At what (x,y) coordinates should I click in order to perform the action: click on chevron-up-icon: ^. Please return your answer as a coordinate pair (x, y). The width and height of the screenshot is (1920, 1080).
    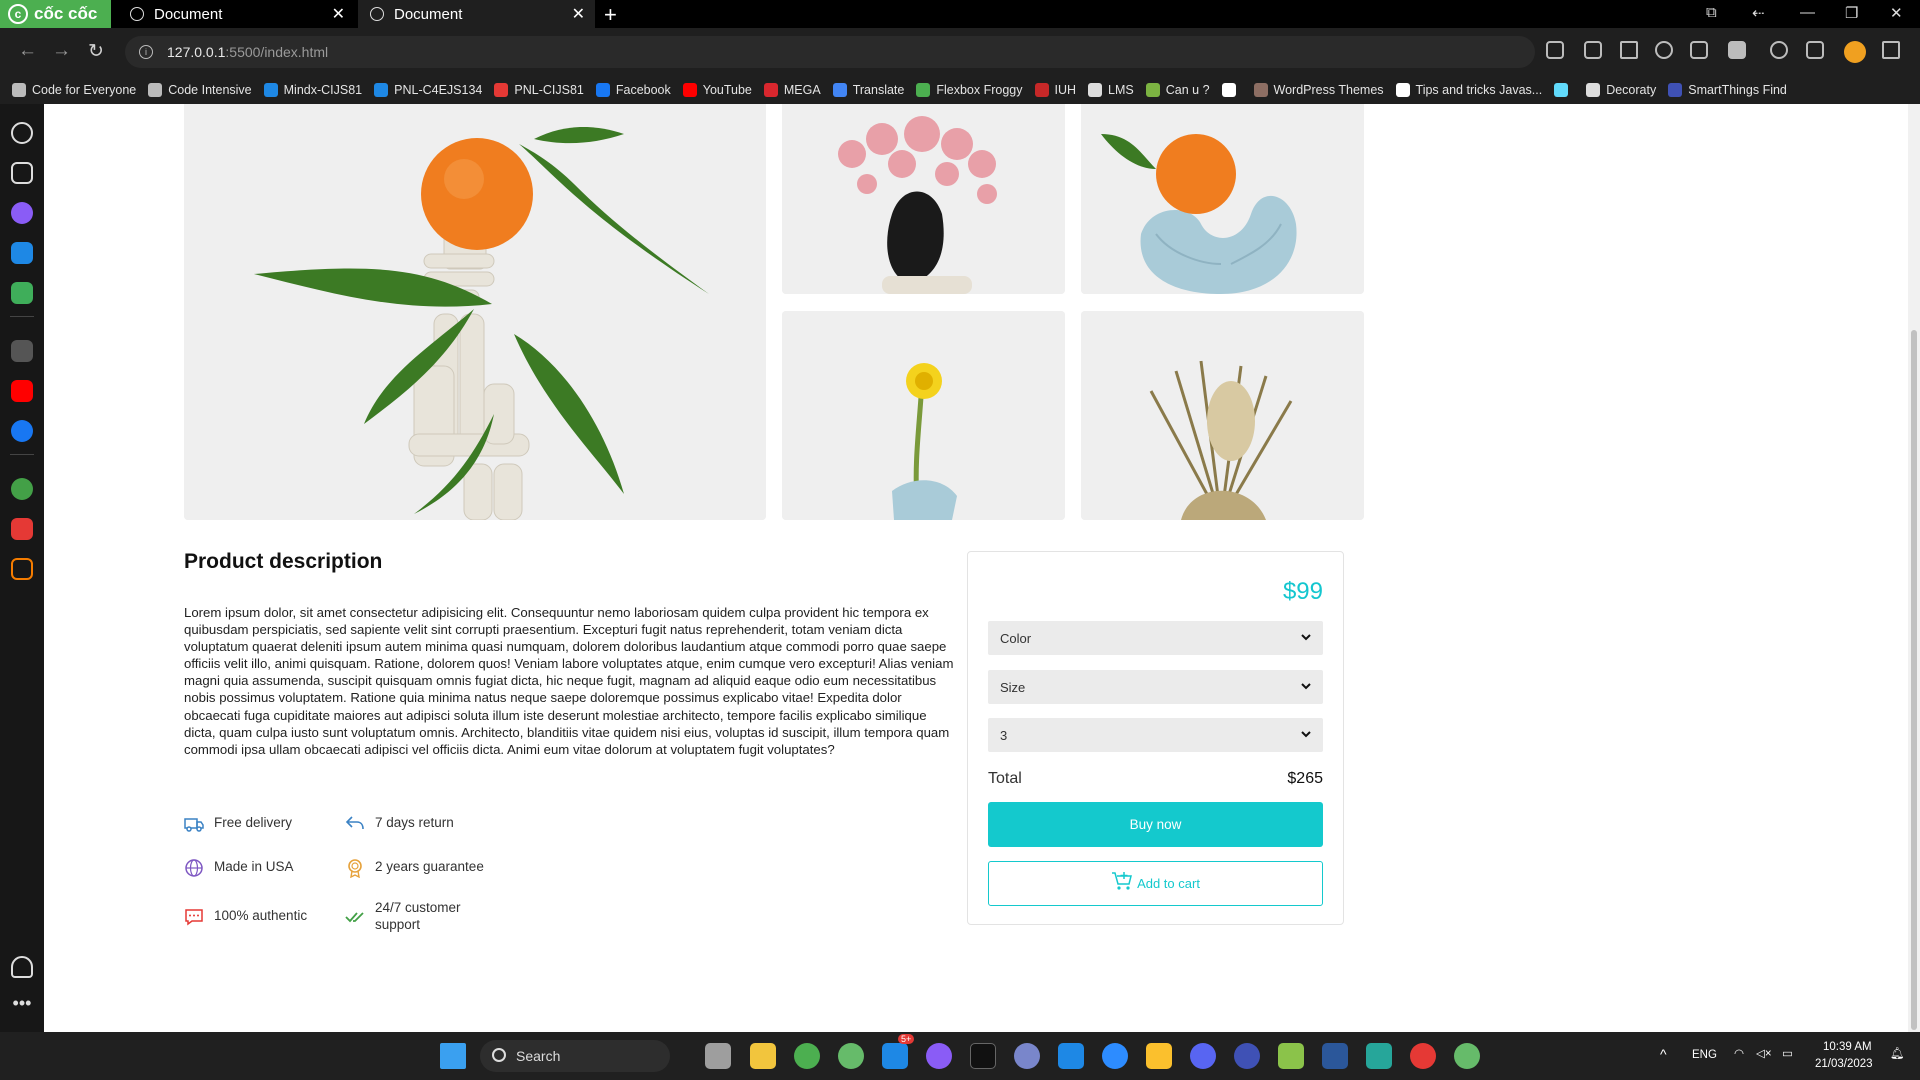
    Looking at the image, I should click on (1663, 1054).